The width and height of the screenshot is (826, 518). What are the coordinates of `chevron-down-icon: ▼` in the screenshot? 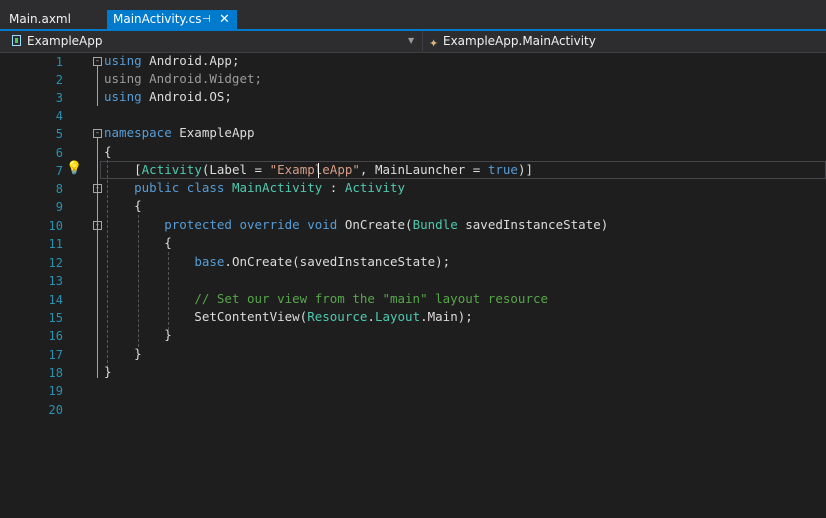 It's located at (411, 41).